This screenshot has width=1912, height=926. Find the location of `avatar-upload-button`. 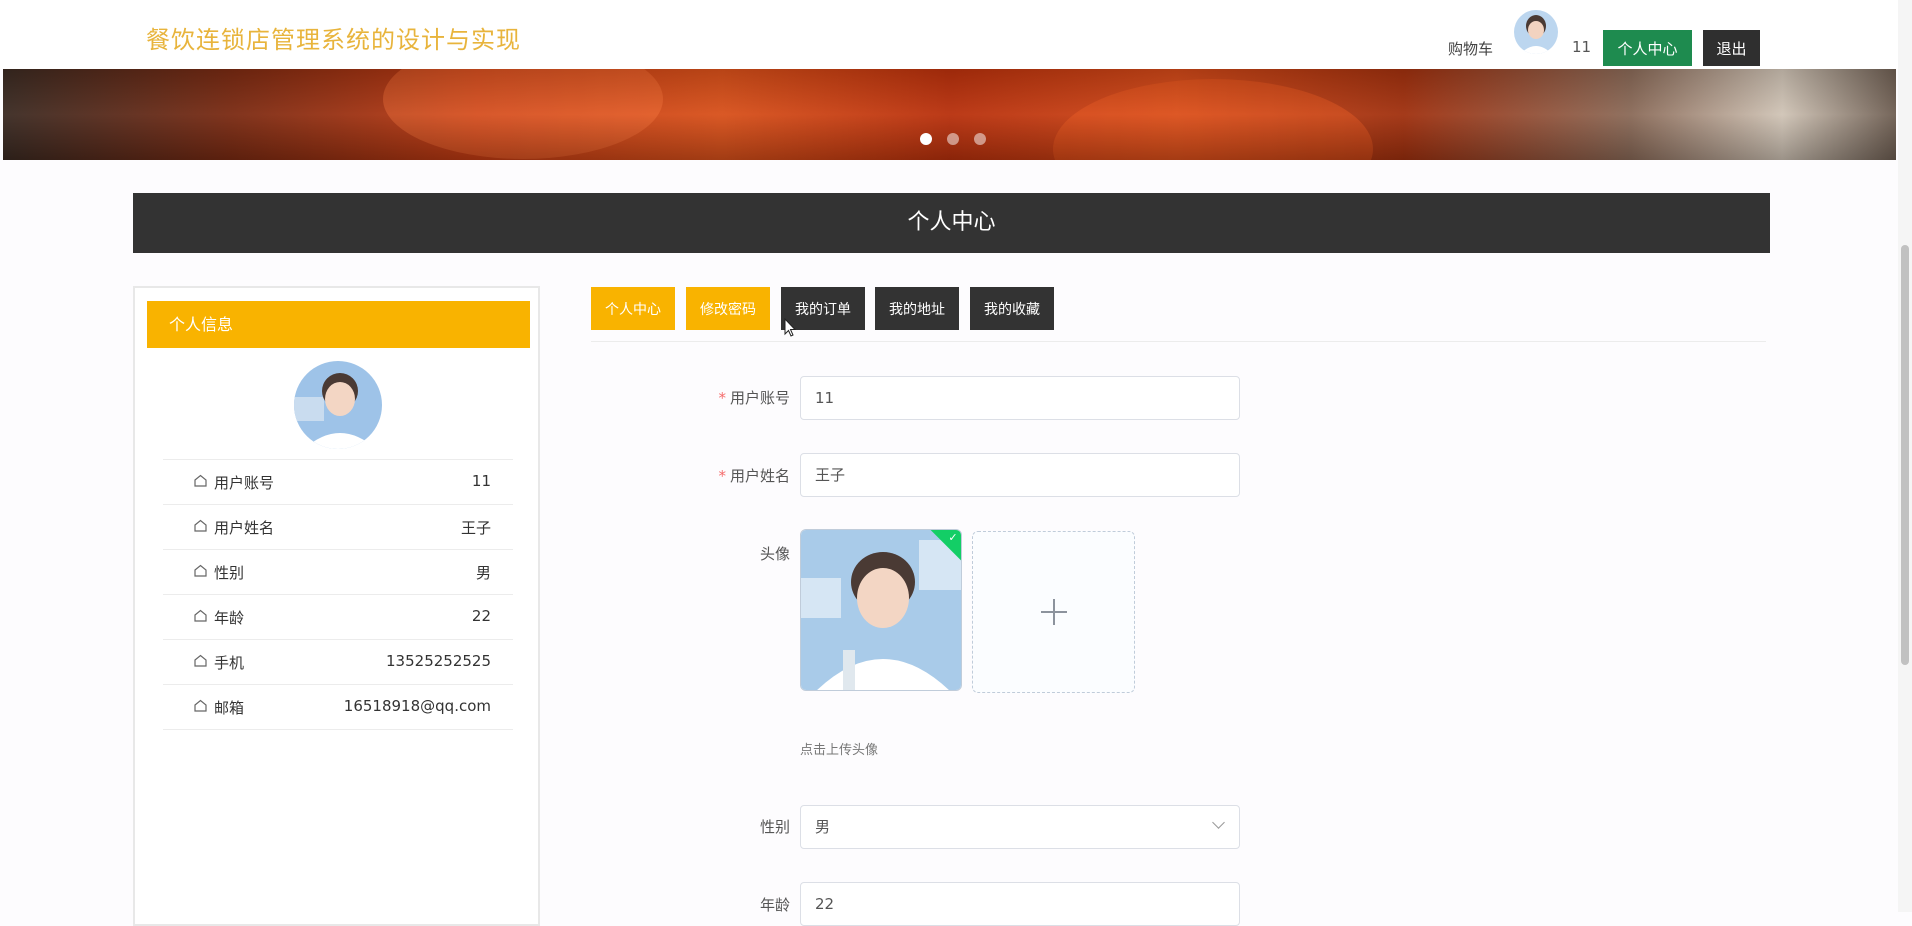

avatar-upload-button is located at coordinates (1053, 612).